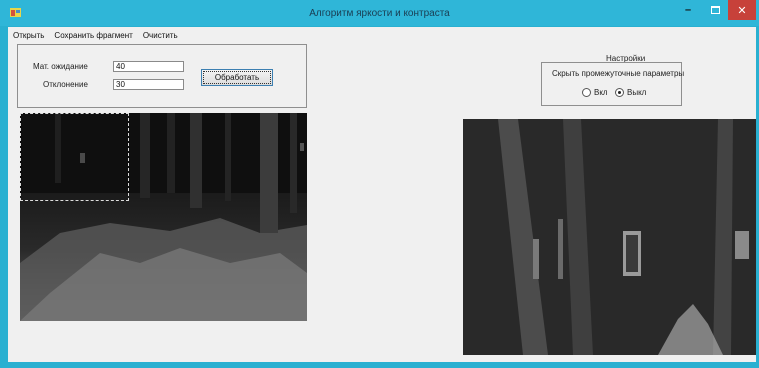 The width and height of the screenshot is (759, 368). I want to click on mean-label: Мат. ожидание, so click(60, 66).